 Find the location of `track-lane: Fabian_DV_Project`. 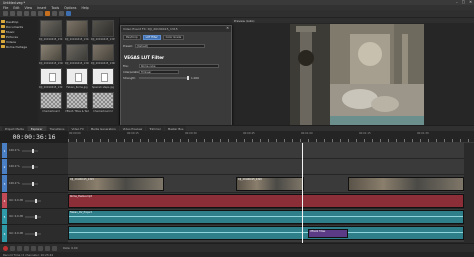

track-lane: Fabian_DV_Project is located at coordinates (271, 217).